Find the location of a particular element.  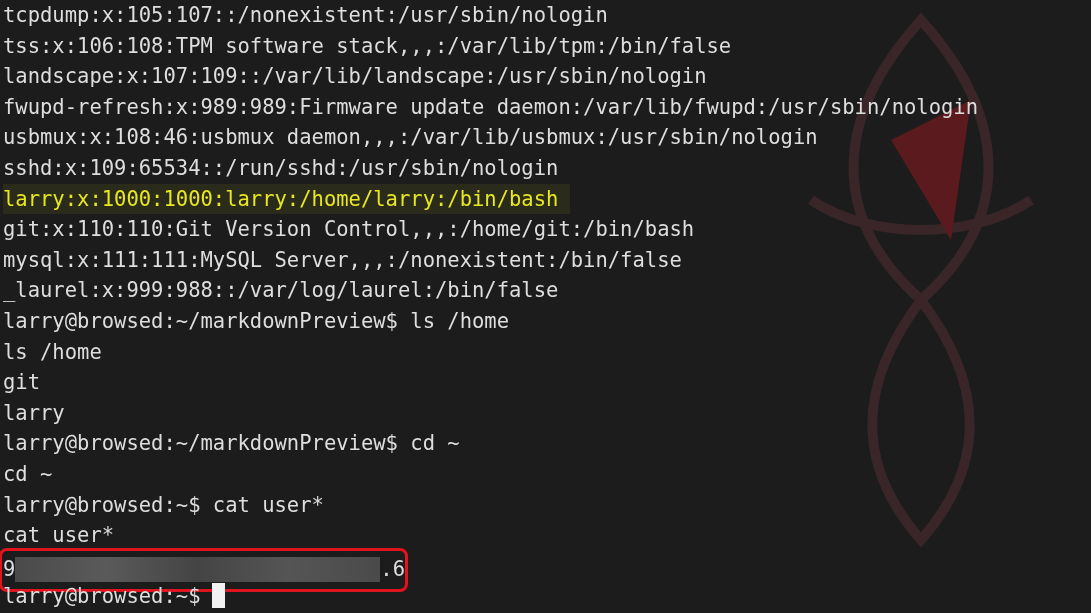

terminal-line: larry@browsed:~$ cat user* is located at coordinates (163, 505).